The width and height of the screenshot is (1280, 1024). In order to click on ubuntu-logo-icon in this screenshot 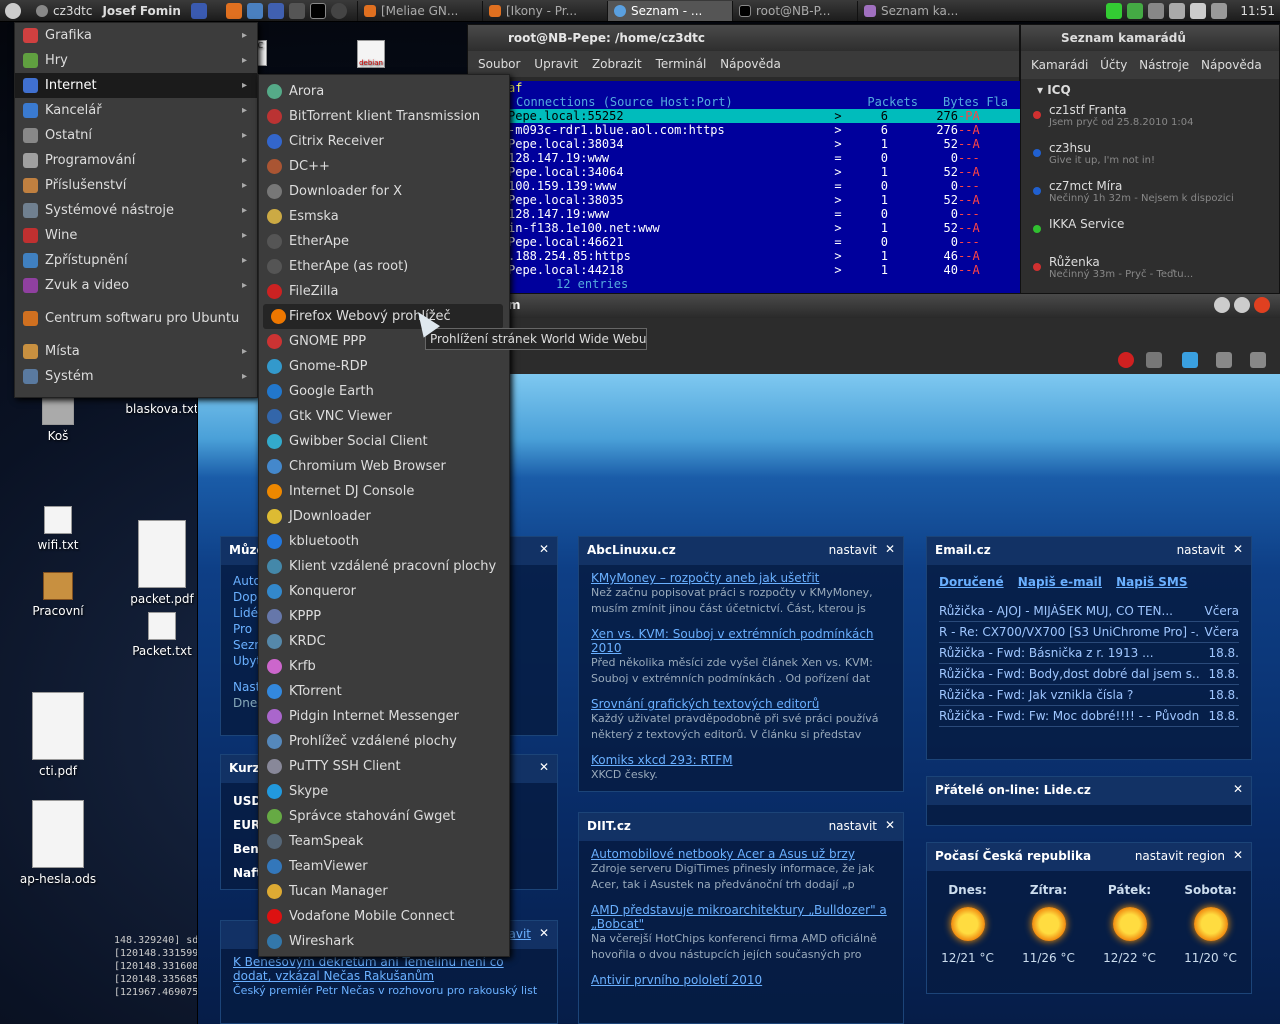, I will do `click(15, 10)`.